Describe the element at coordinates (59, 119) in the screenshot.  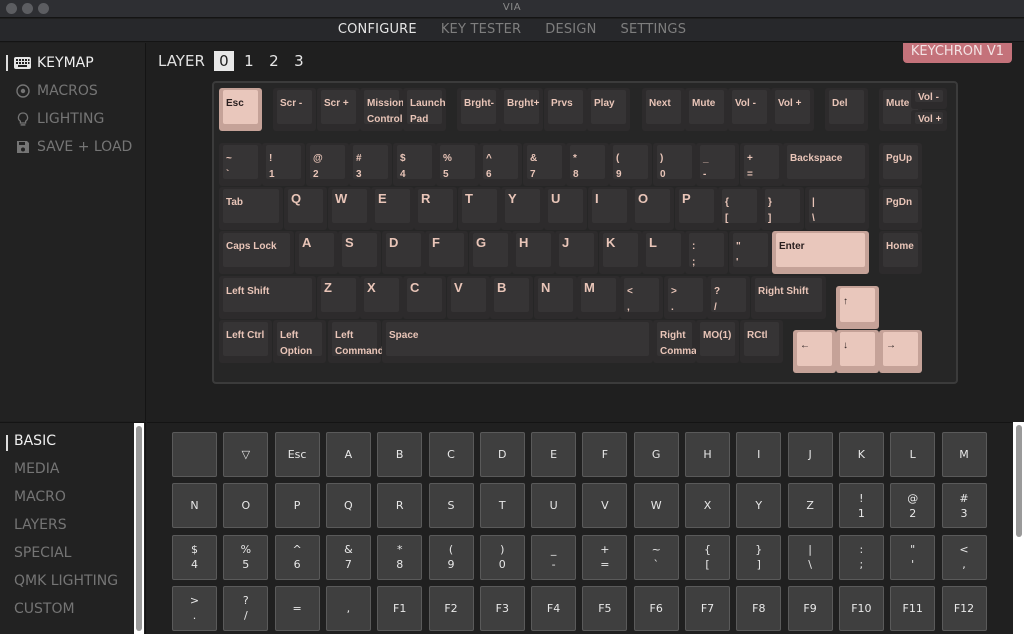
I see `sidebar-item-lighting: LIGHTING` at that location.